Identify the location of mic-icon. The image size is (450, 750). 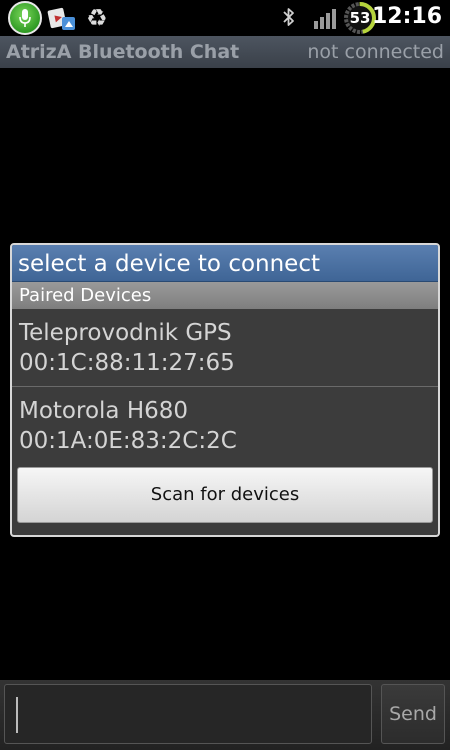
(25, 18).